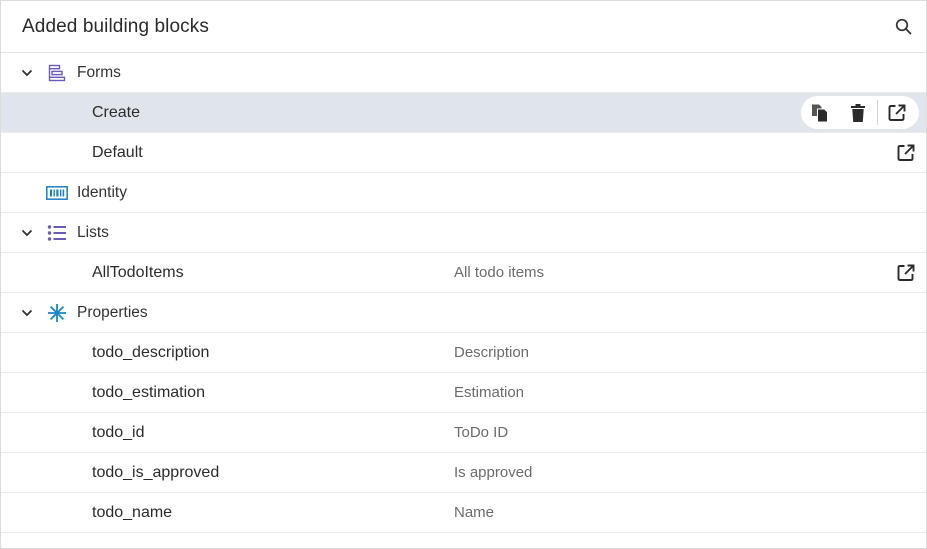  Describe the element at coordinates (481, 432) in the screenshot. I see `item-description: ToDo ID` at that location.